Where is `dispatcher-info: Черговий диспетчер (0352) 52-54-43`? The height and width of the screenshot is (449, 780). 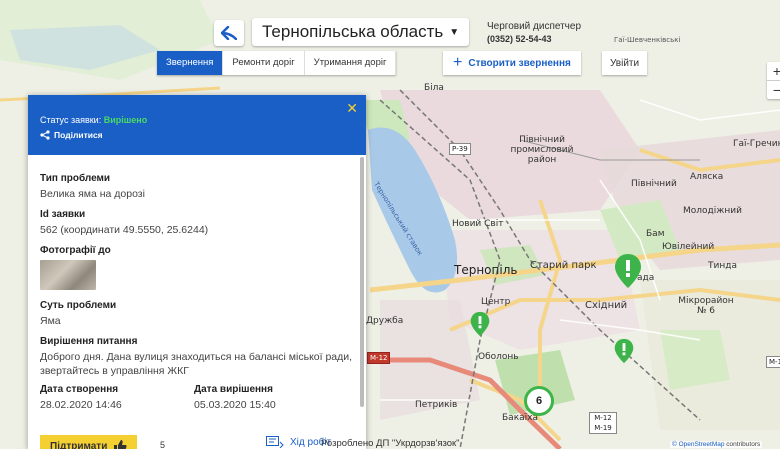 dispatcher-info: Черговий диспетчер (0352) 52-54-43 is located at coordinates (534, 33).